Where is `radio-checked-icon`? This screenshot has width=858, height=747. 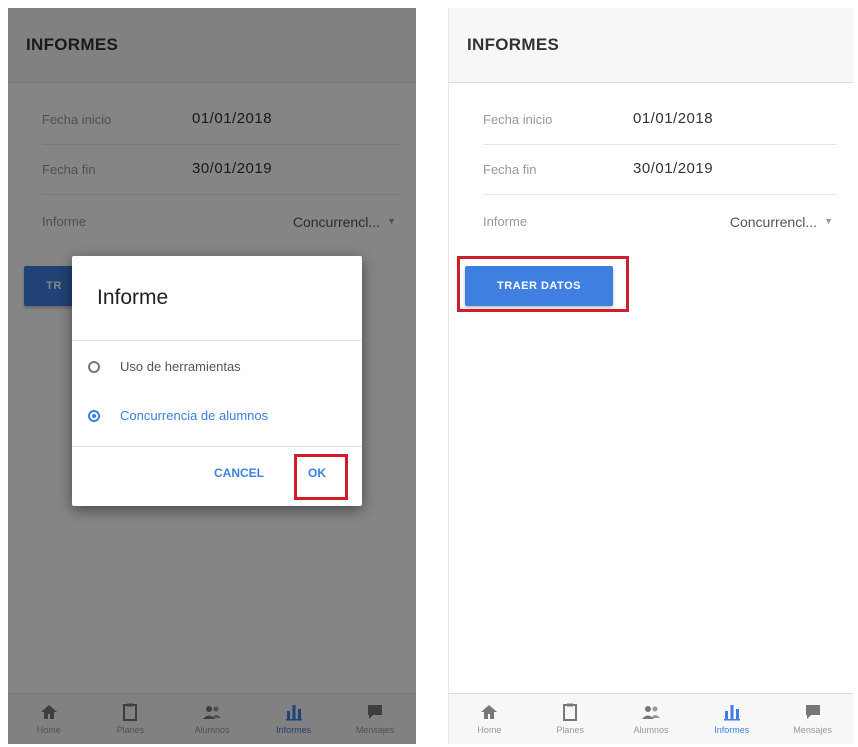 radio-checked-icon is located at coordinates (94, 416).